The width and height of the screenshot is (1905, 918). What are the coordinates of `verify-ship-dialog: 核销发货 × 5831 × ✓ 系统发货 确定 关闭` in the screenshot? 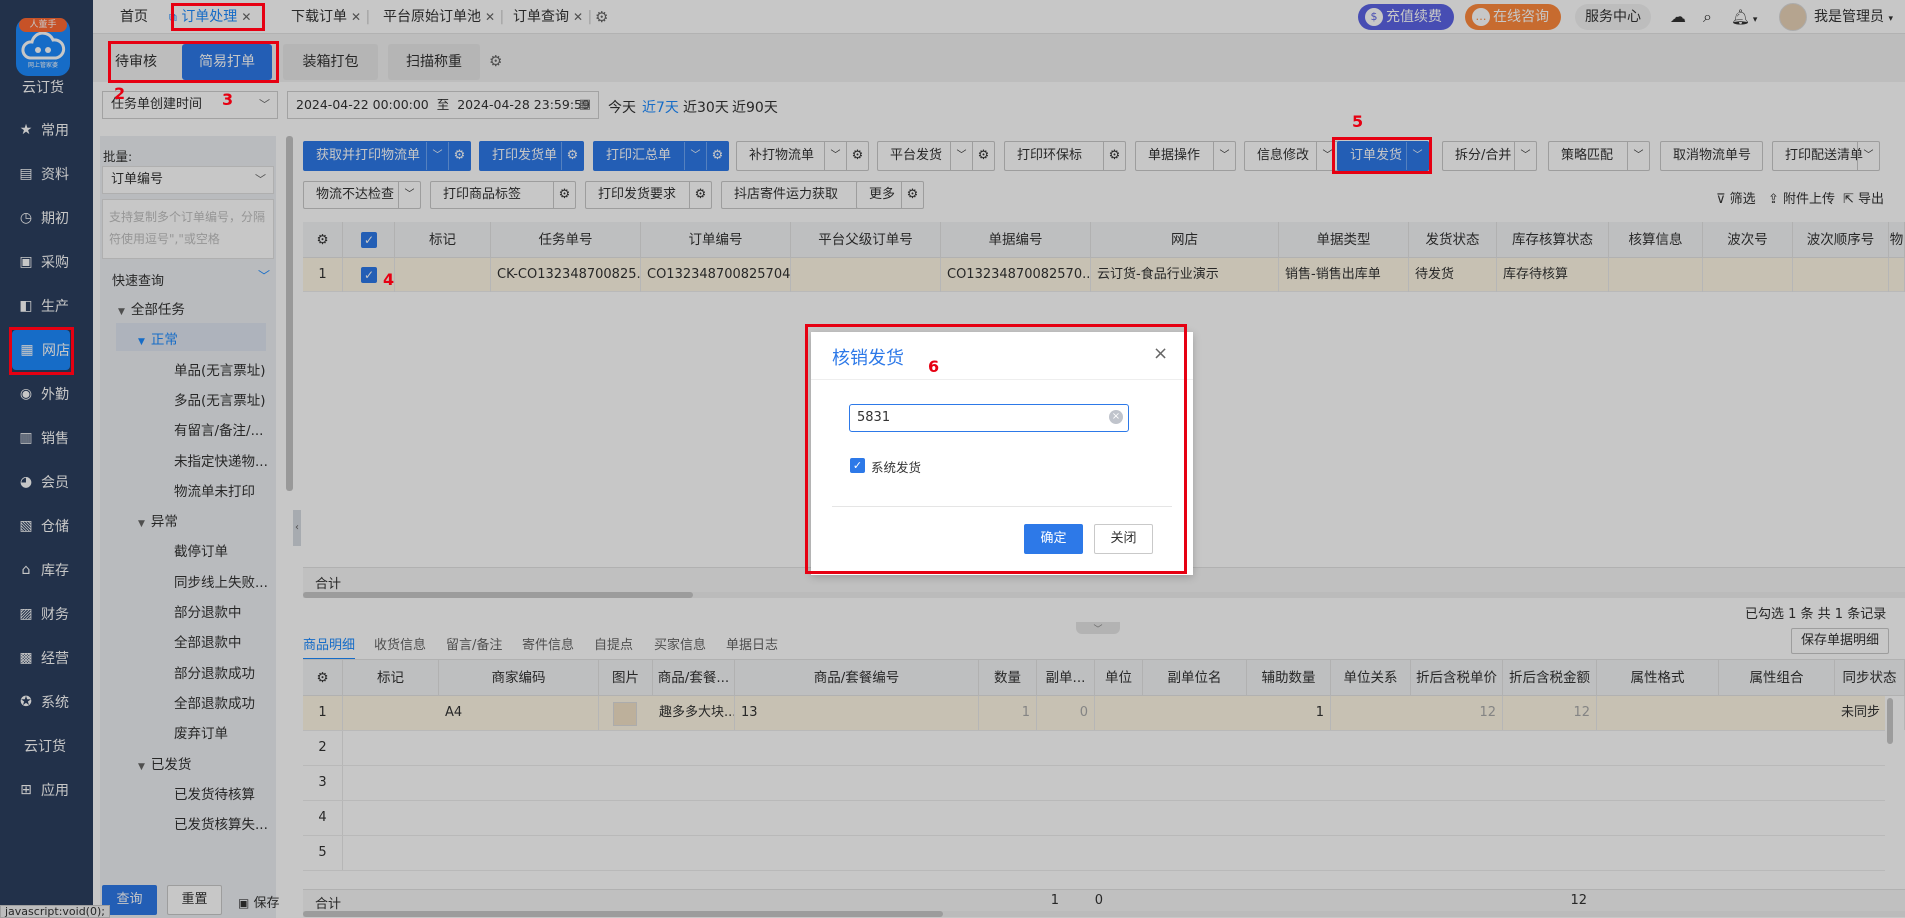 It's located at (1002, 453).